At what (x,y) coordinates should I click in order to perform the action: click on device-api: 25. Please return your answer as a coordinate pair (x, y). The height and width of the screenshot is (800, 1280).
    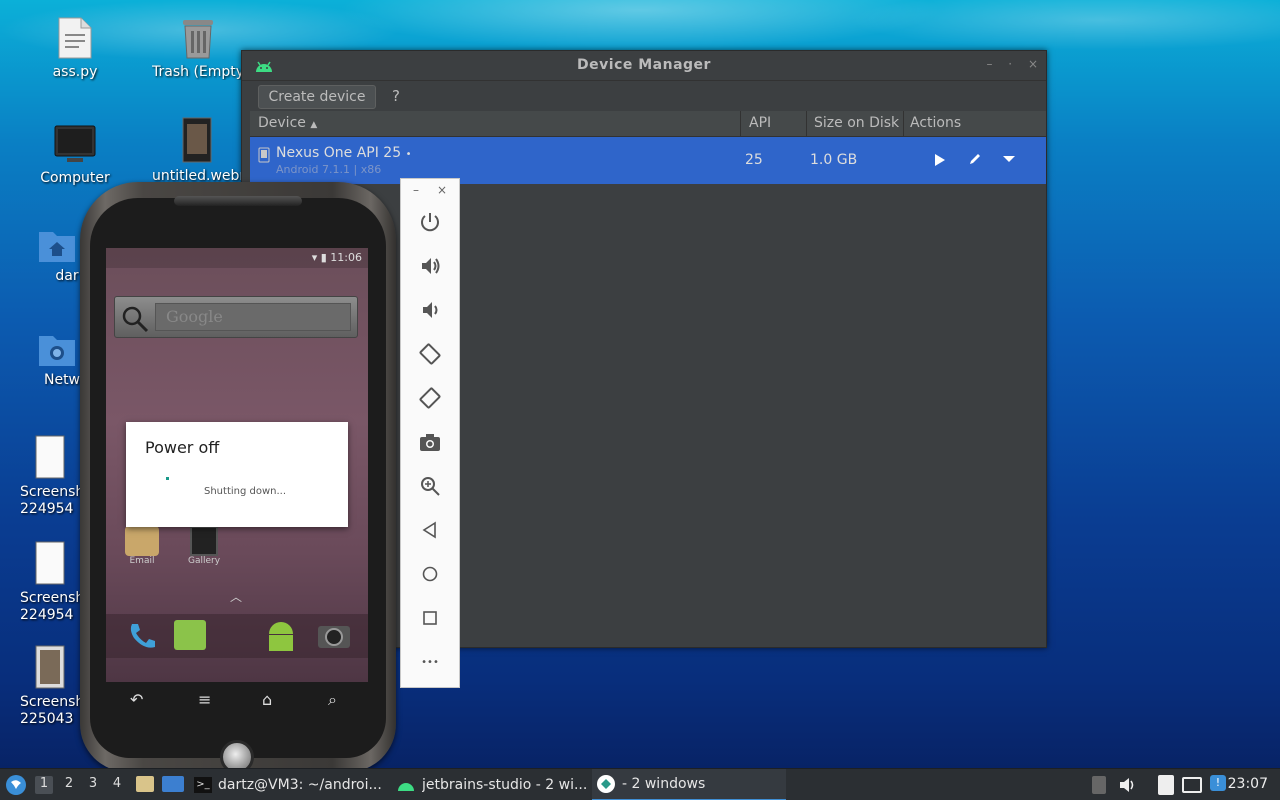
    Looking at the image, I should click on (754, 160).